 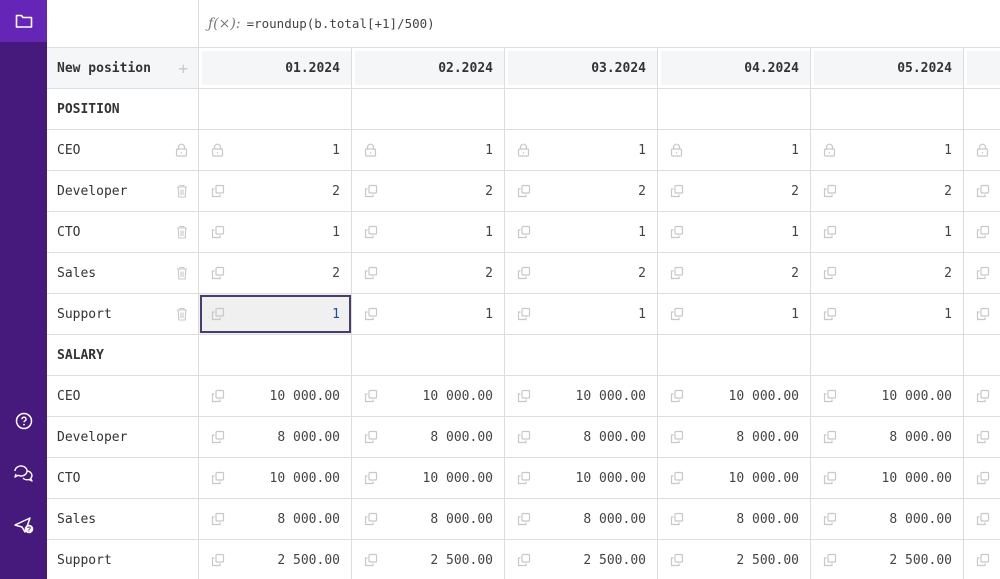 I want to click on chat-help-button, so click(x=23, y=473).